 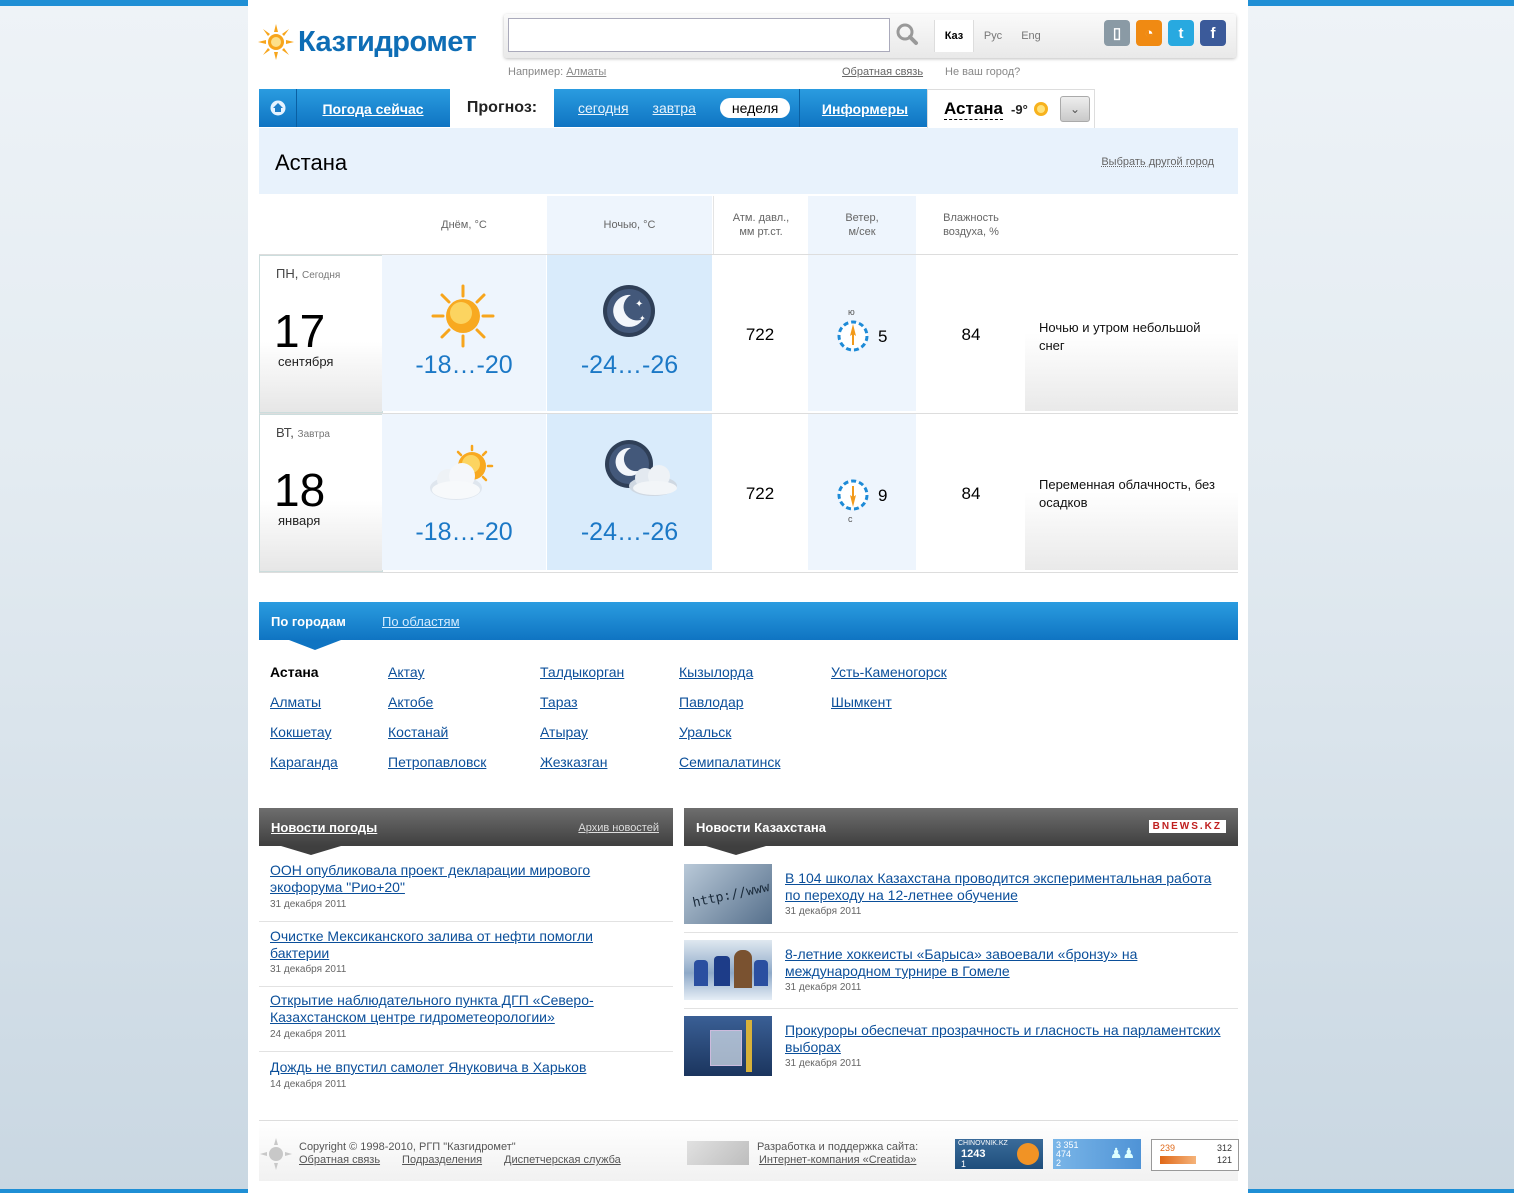 I want to click on city-link: Кокшетау, so click(x=301, y=732).